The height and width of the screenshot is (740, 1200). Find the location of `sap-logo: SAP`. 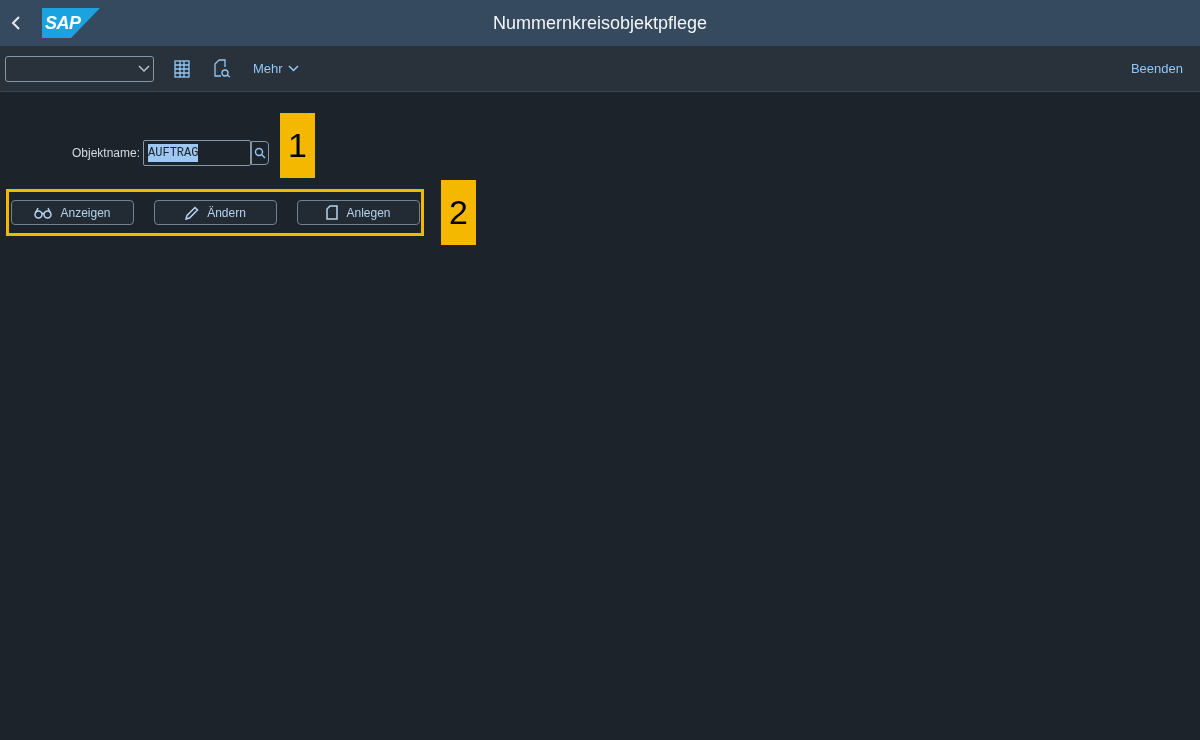

sap-logo: SAP is located at coordinates (71, 23).